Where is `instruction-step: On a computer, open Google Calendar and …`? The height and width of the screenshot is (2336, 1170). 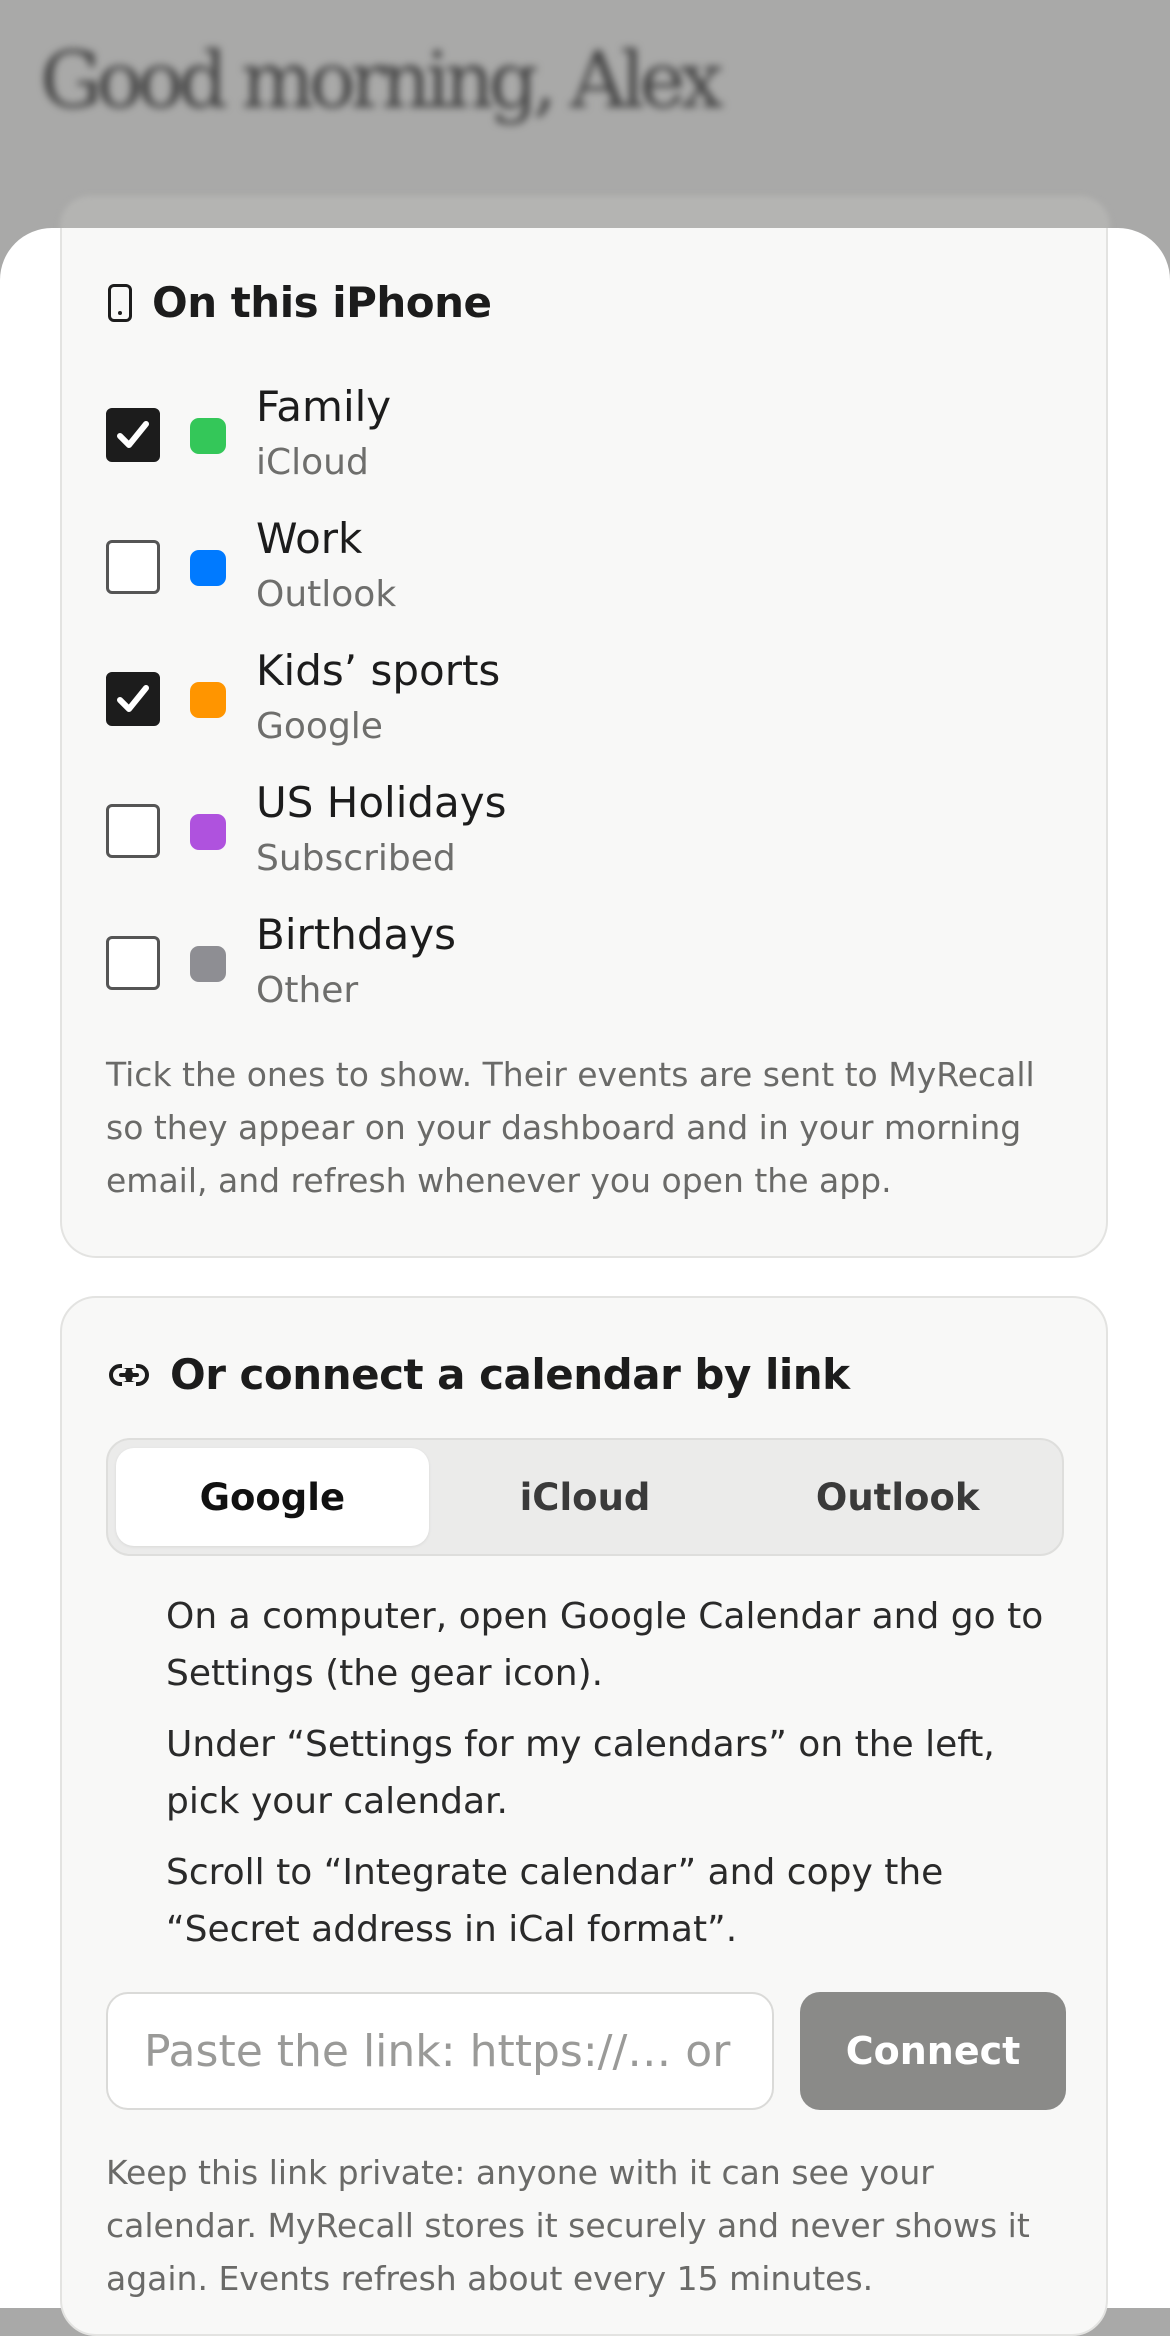
instruction-step: On a computer, open Google Calendar and … is located at coordinates (605, 1645).